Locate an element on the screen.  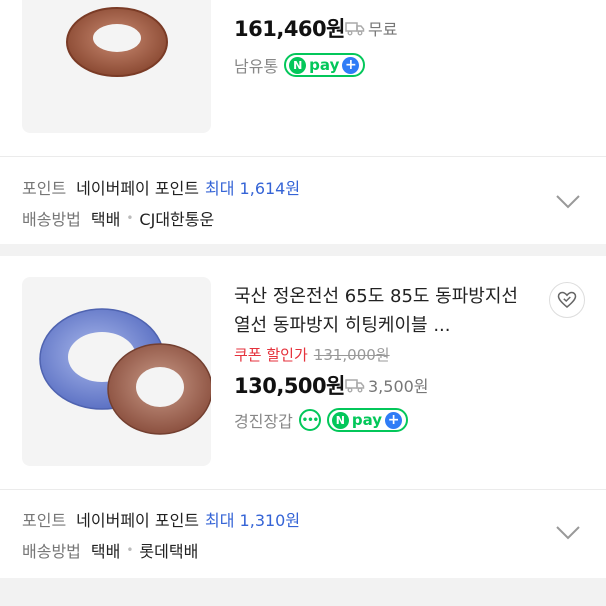
seller-row: 남유통 N pay + is located at coordinates (300, 65).